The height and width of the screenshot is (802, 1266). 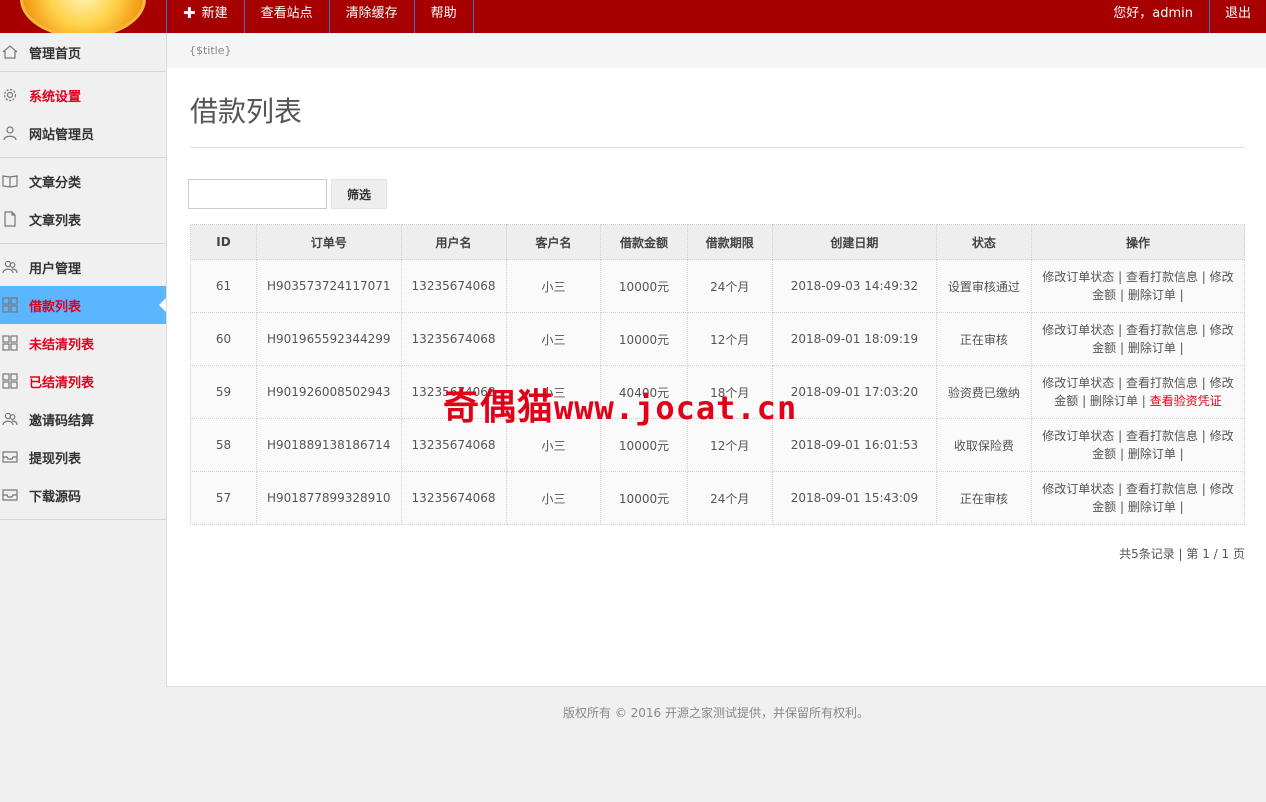 I want to click on greeting: 您好，admin, so click(x=1153, y=13).